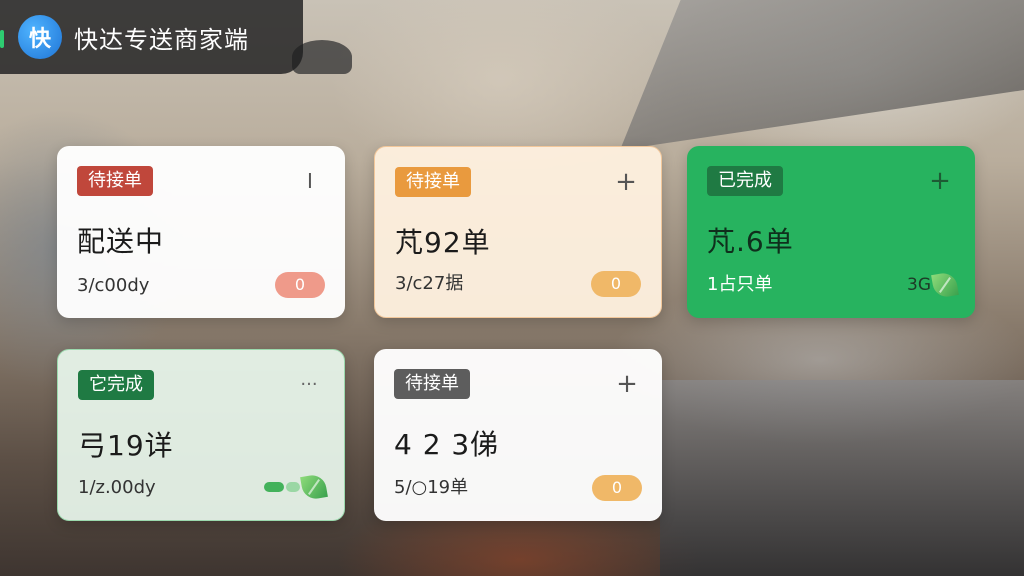 The image size is (1024, 576). Describe the element at coordinates (201, 232) in the screenshot. I see `order-card-1: 待接单 I 配送中 3/c00dy 0` at that location.